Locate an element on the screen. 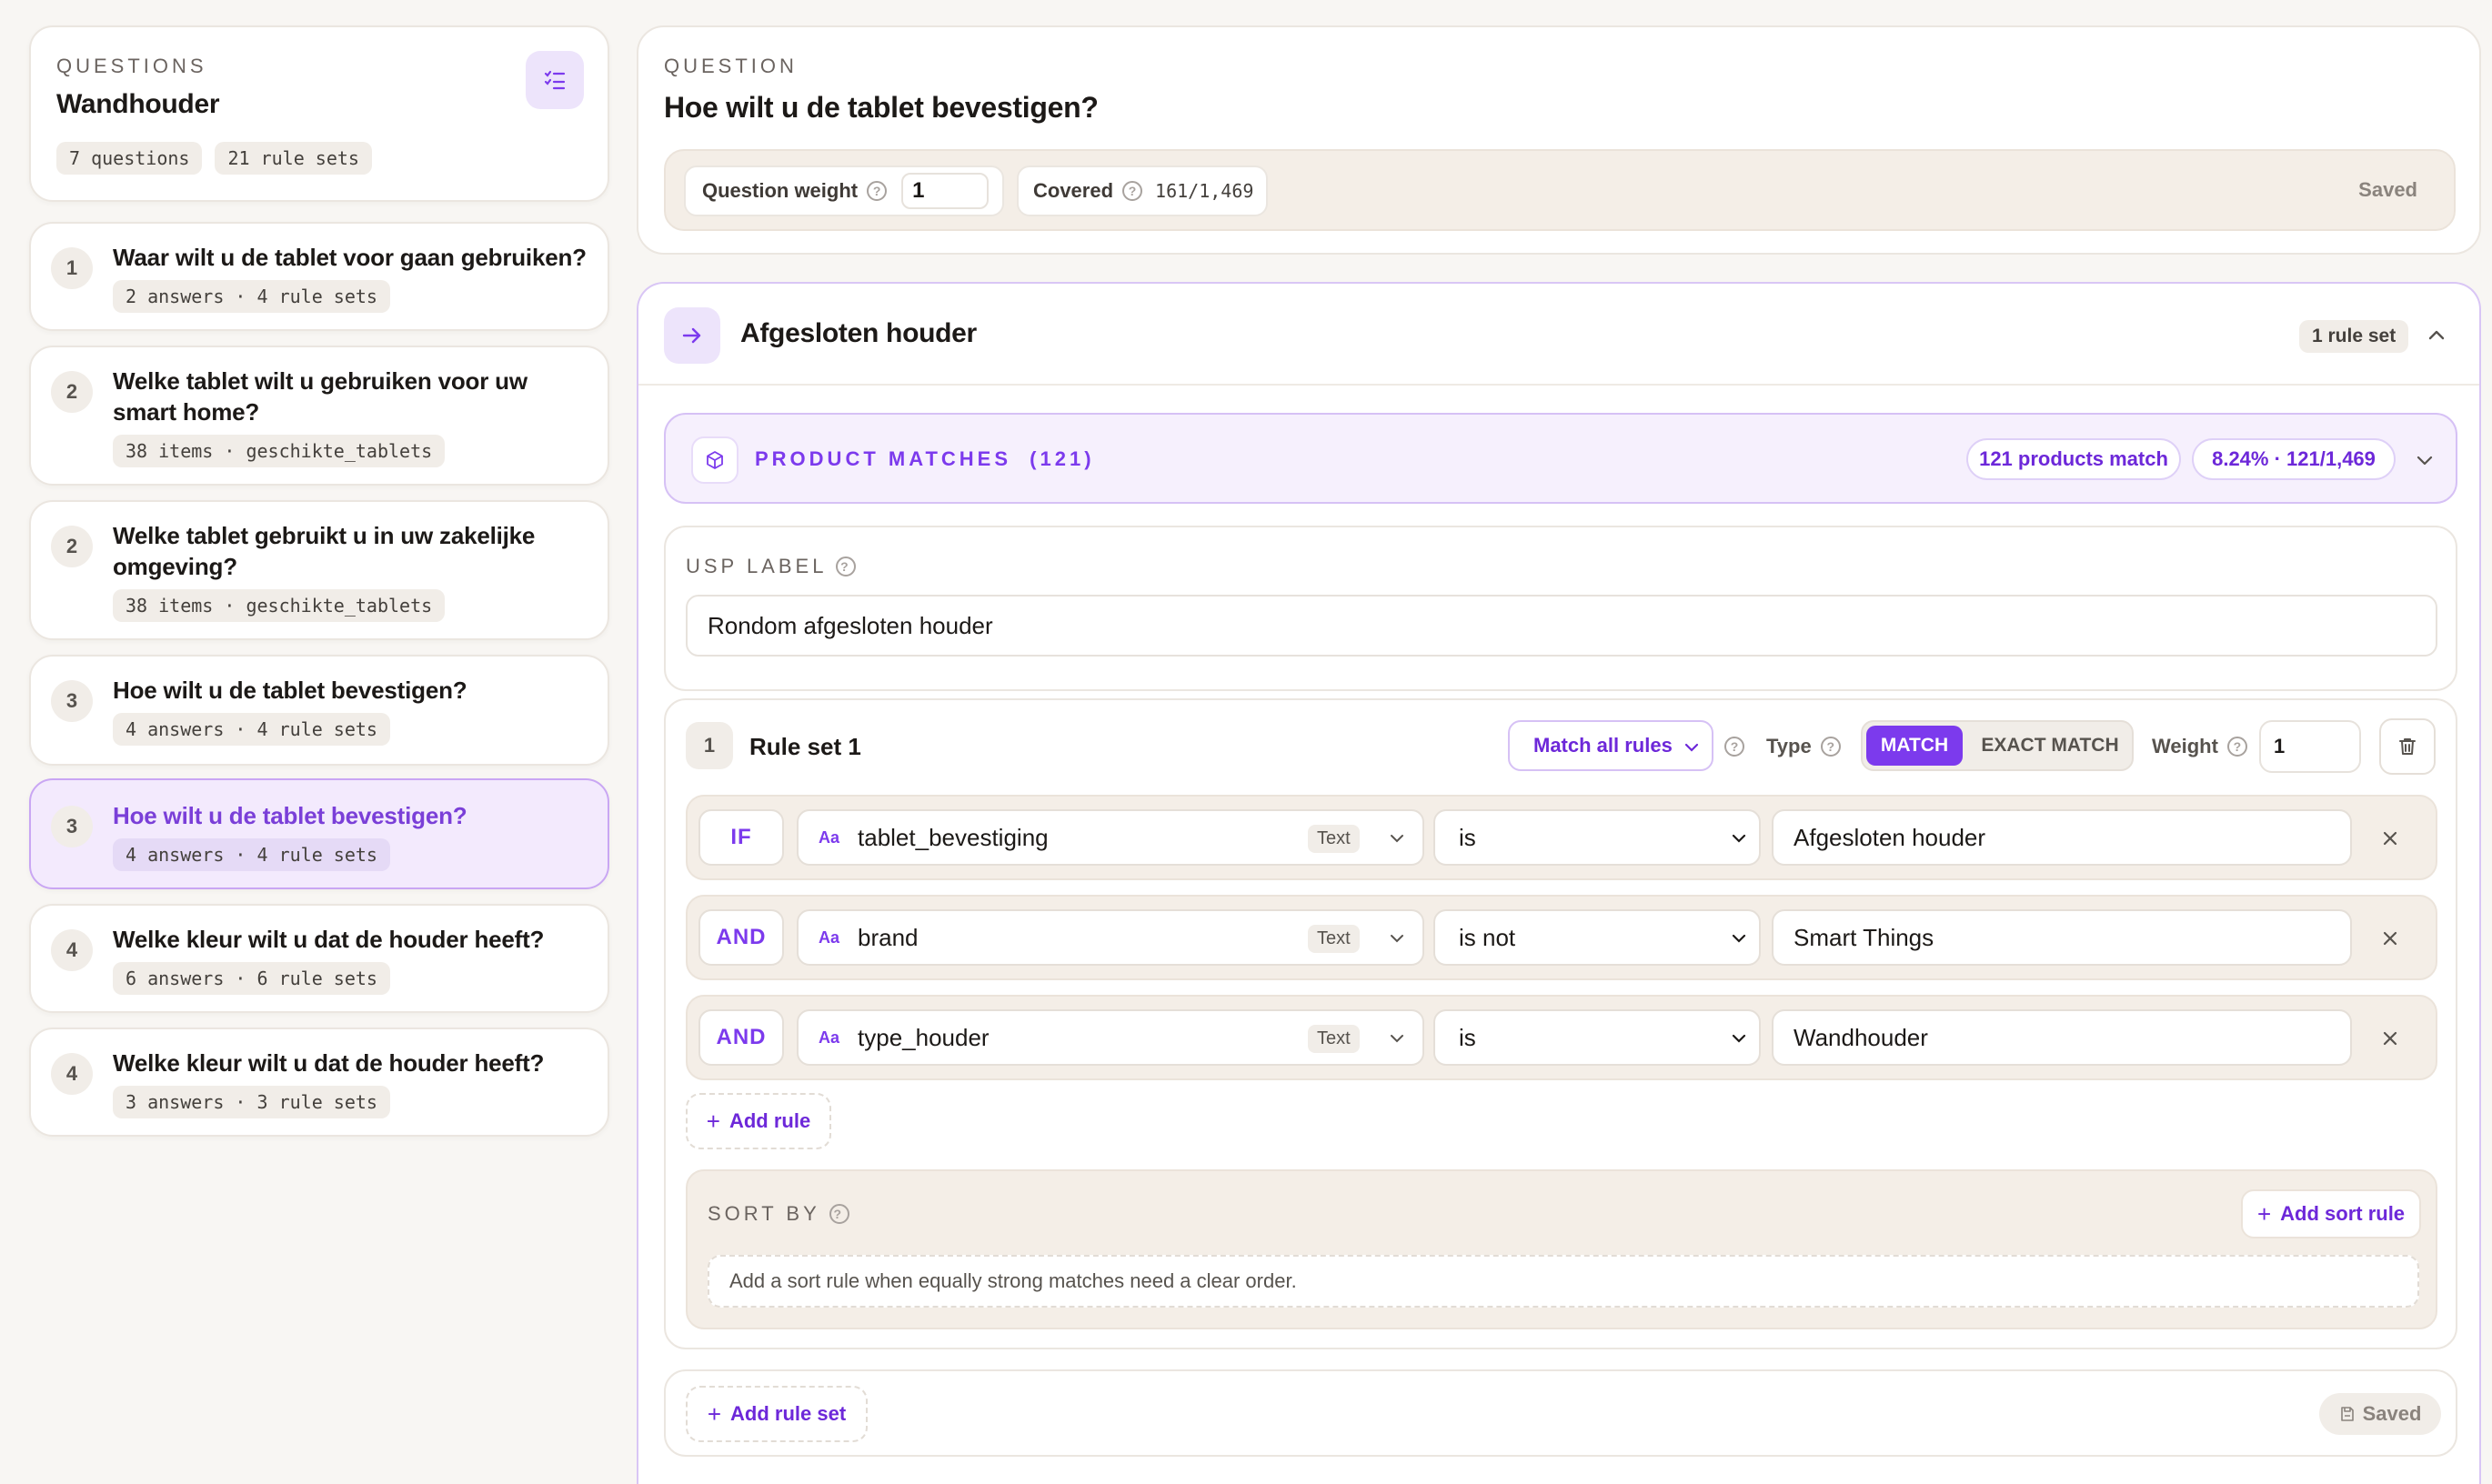 Image resolution: width=2492 pixels, height=1484 pixels. rule-value: Afgesloten houder is located at coordinates (1890, 837).